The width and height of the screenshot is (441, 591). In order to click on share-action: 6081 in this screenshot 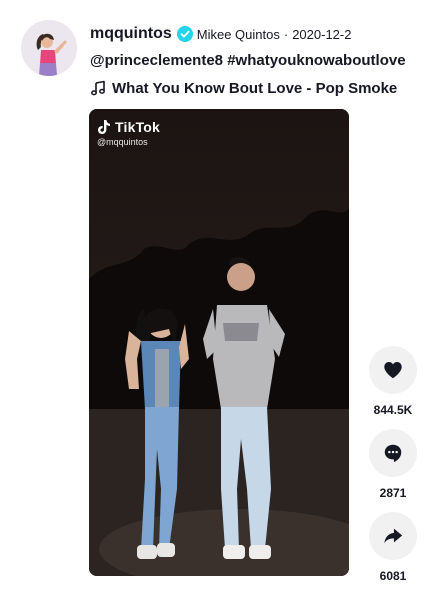, I will do `click(393, 547)`.